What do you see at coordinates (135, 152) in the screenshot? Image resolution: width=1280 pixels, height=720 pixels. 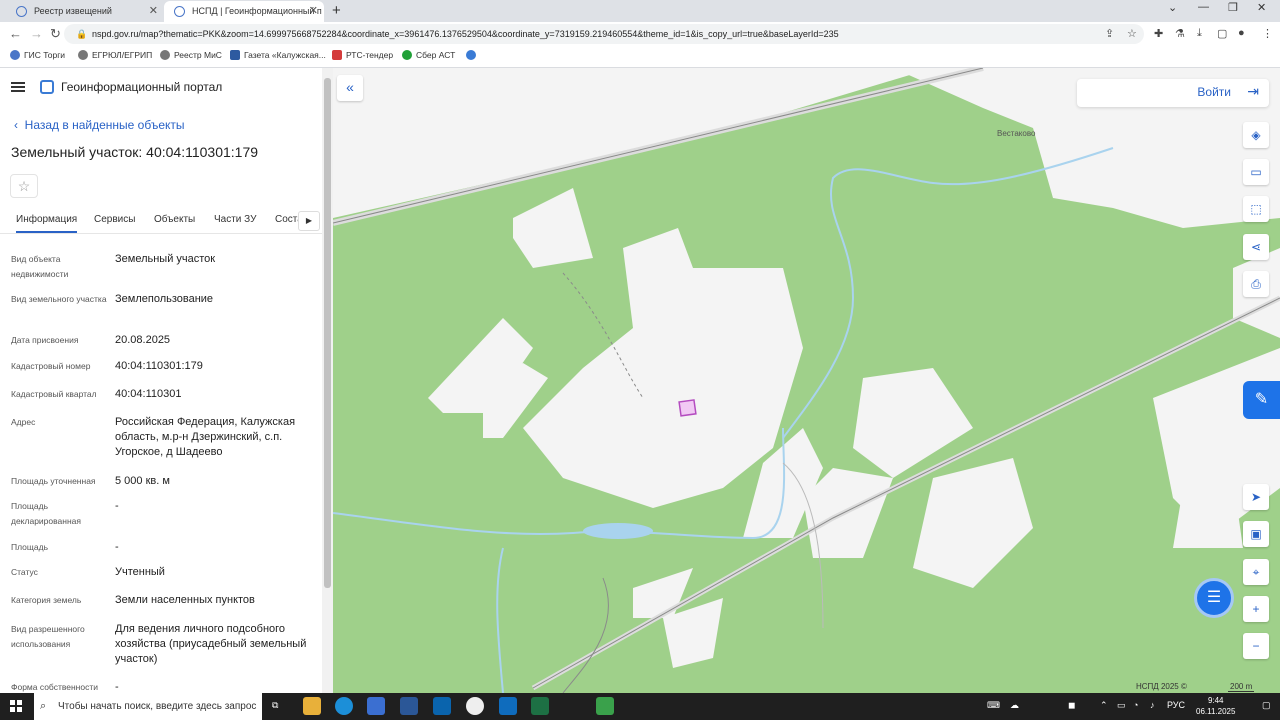 I see `object-title: Земельный участок: 40:04:110301:179` at bounding box center [135, 152].